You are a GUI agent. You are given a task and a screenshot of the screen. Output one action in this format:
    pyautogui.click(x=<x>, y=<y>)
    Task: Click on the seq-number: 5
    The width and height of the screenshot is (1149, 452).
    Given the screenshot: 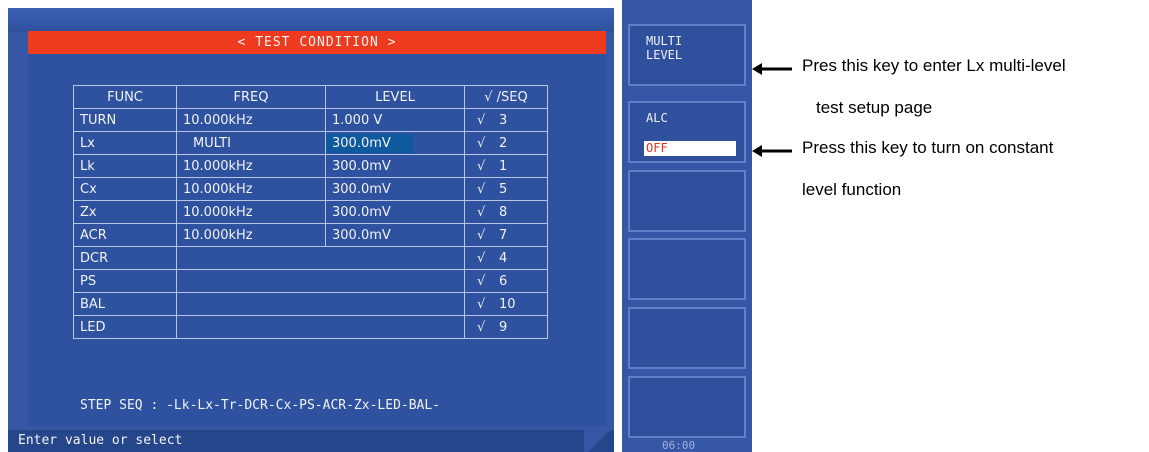 What is the action you would take?
    pyautogui.click(x=503, y=189)
    